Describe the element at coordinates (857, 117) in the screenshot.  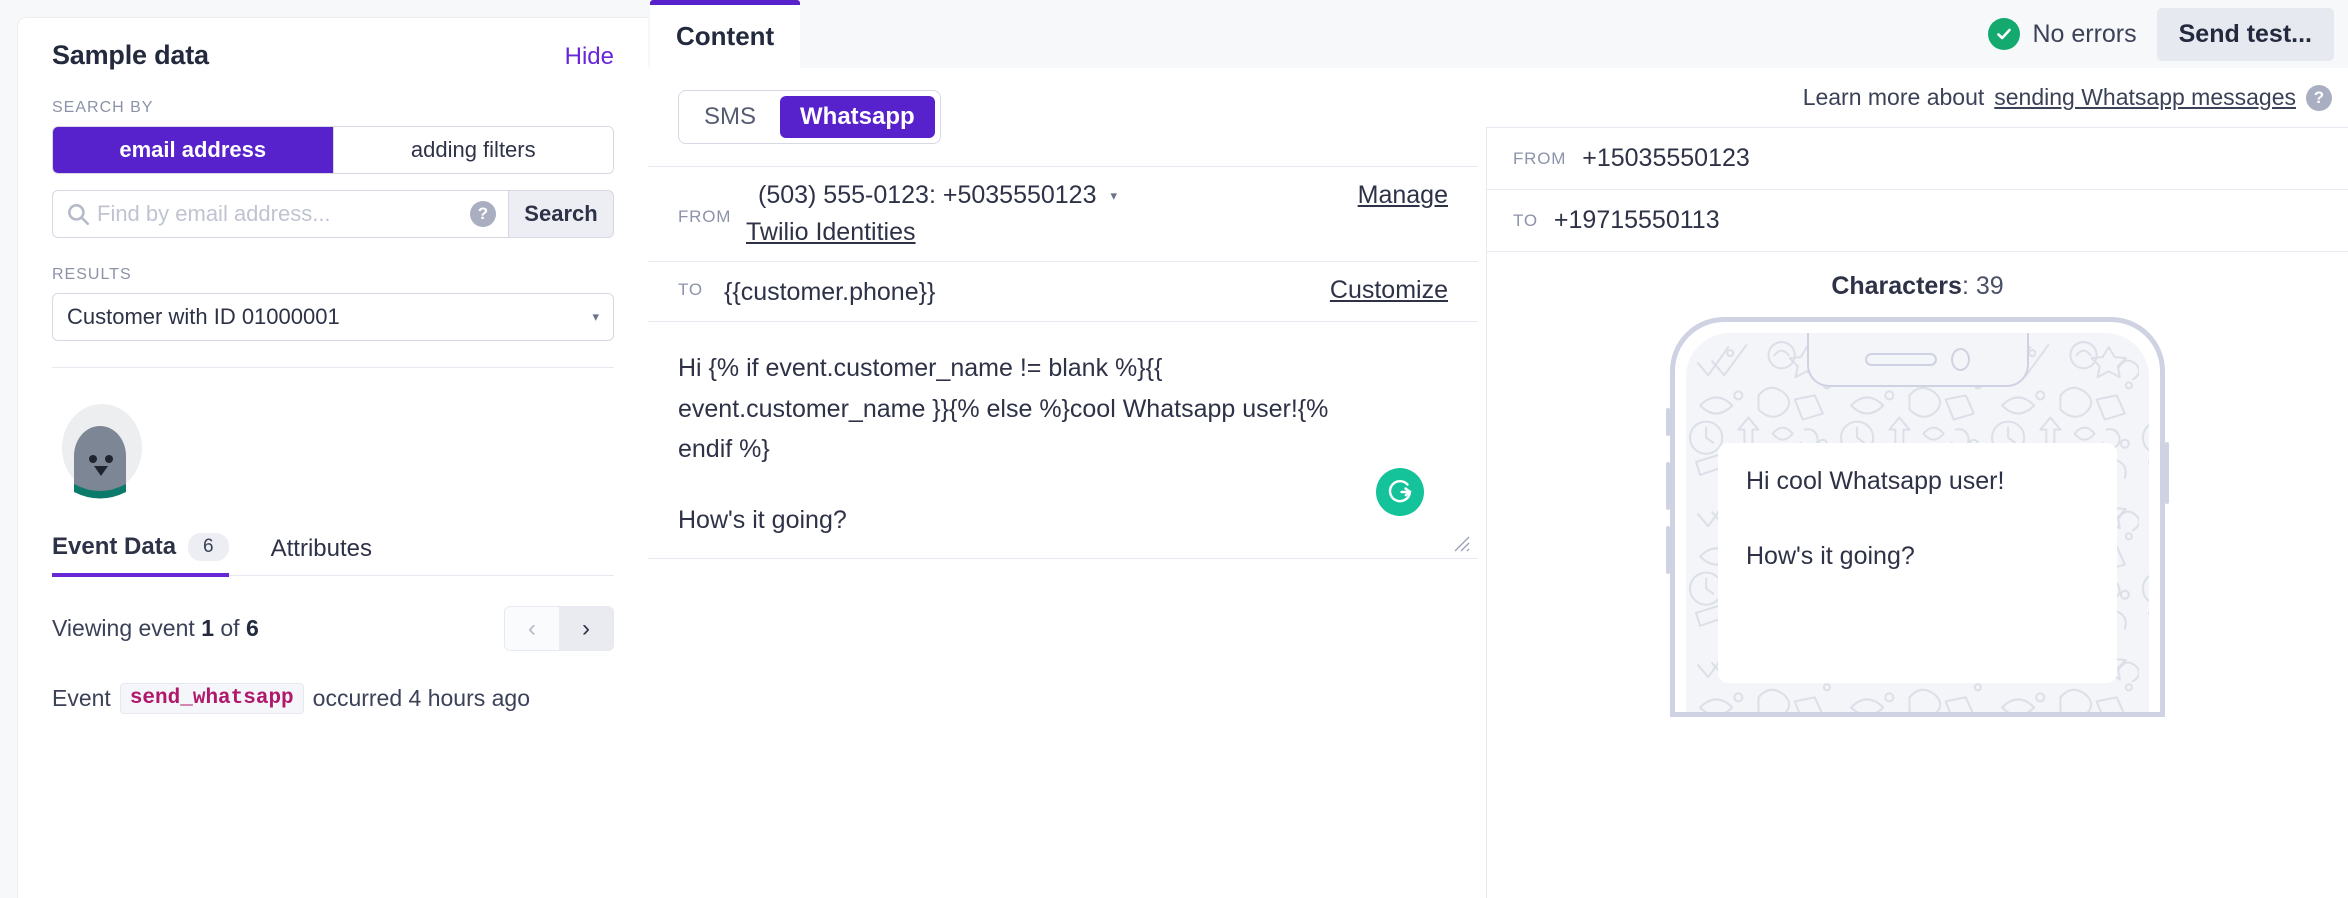
I see `channel-whatsapp: Whatsapp` at that location.